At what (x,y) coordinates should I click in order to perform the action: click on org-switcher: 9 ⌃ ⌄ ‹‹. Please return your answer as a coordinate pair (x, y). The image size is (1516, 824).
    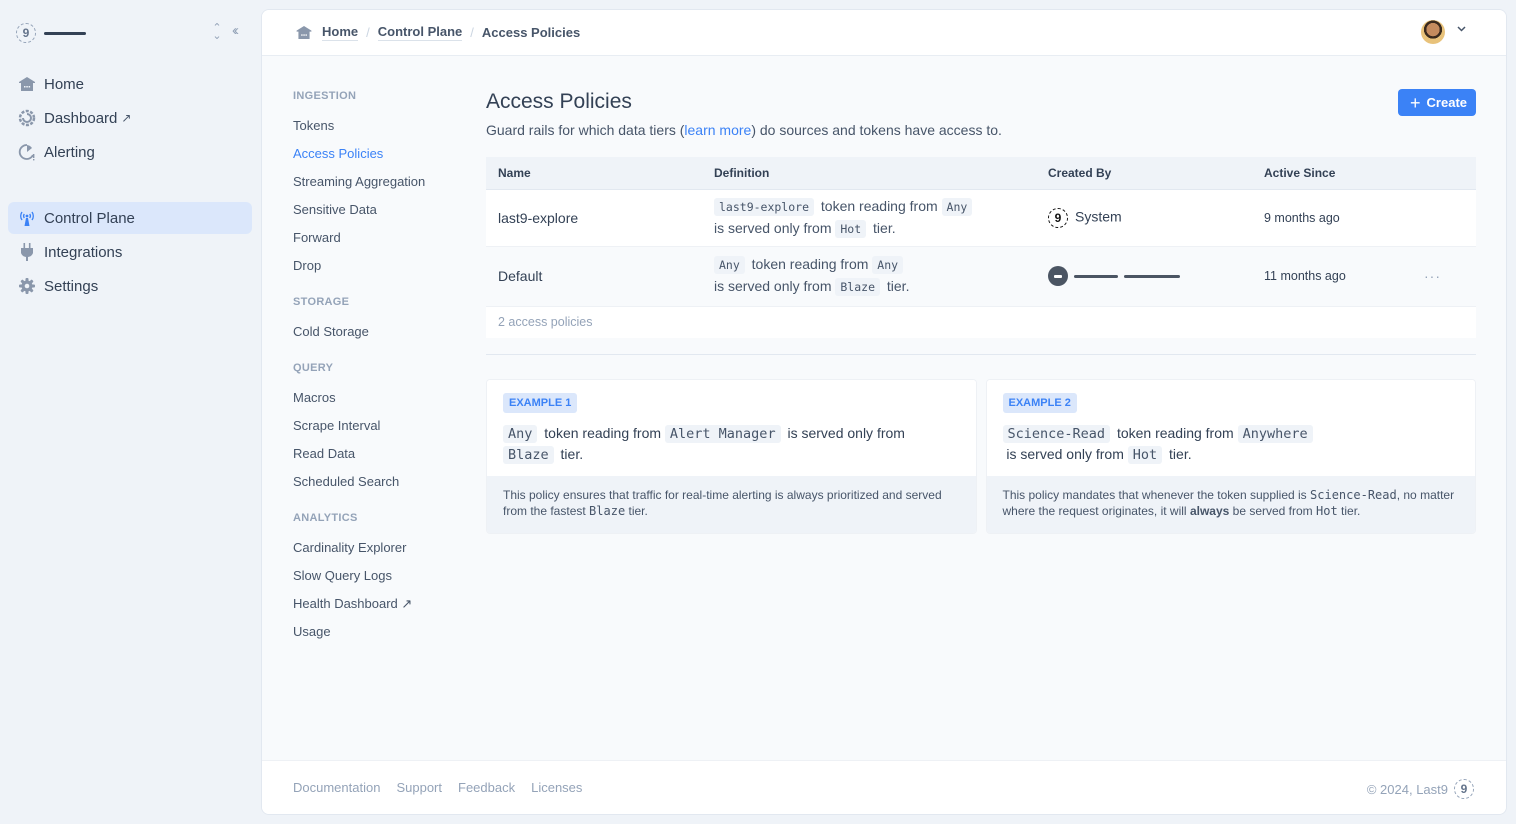
    Looking at the image, I should click on (134, 33).